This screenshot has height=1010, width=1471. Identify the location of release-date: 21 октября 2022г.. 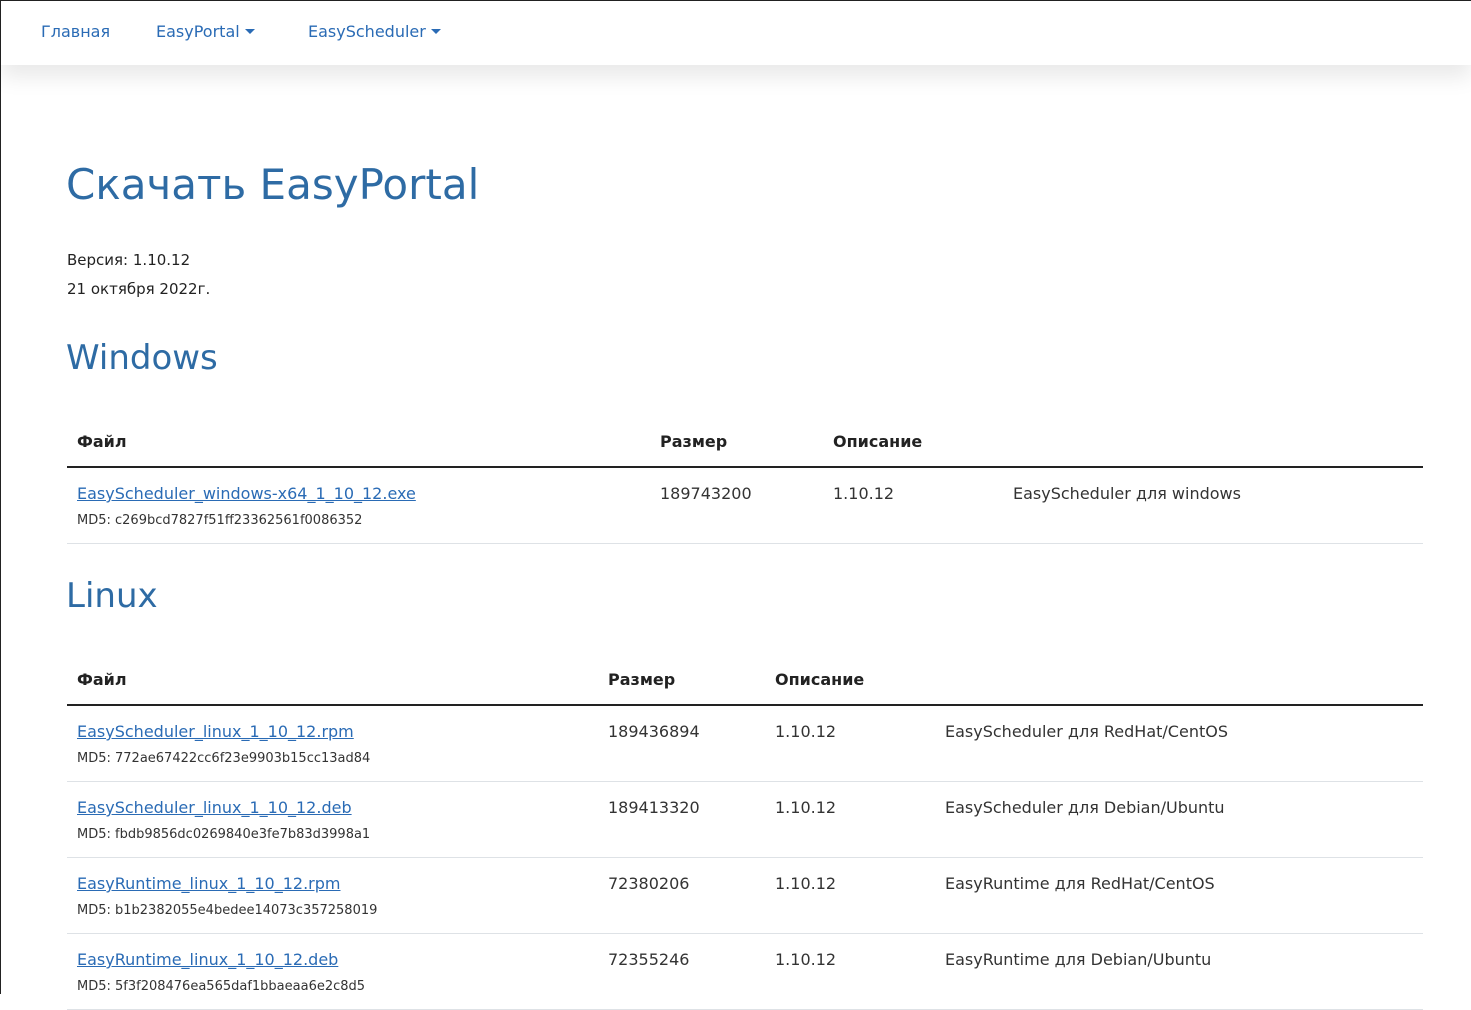
(139, 289).